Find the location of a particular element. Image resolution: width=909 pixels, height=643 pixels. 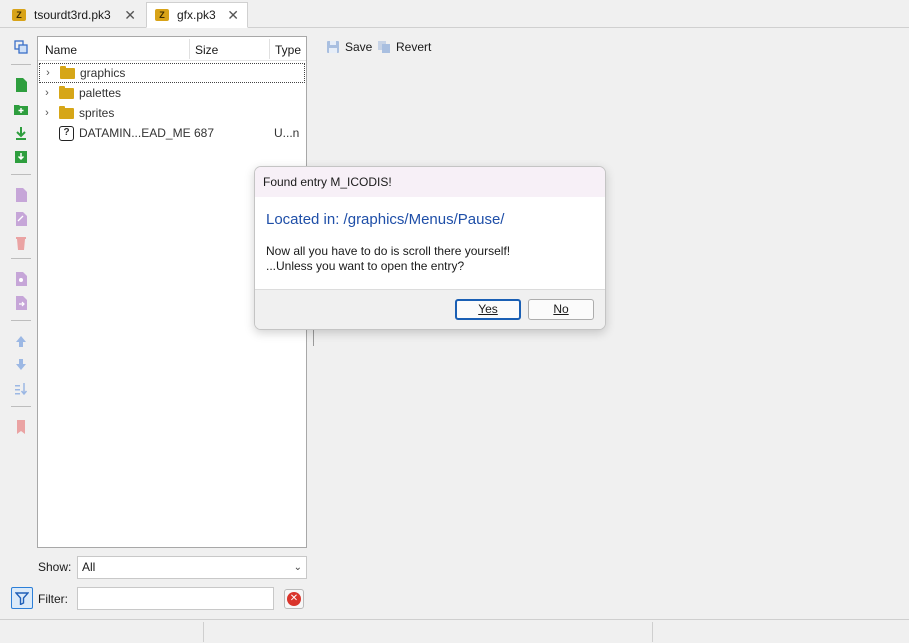

no-label: No is located at coordinates (561, 309).